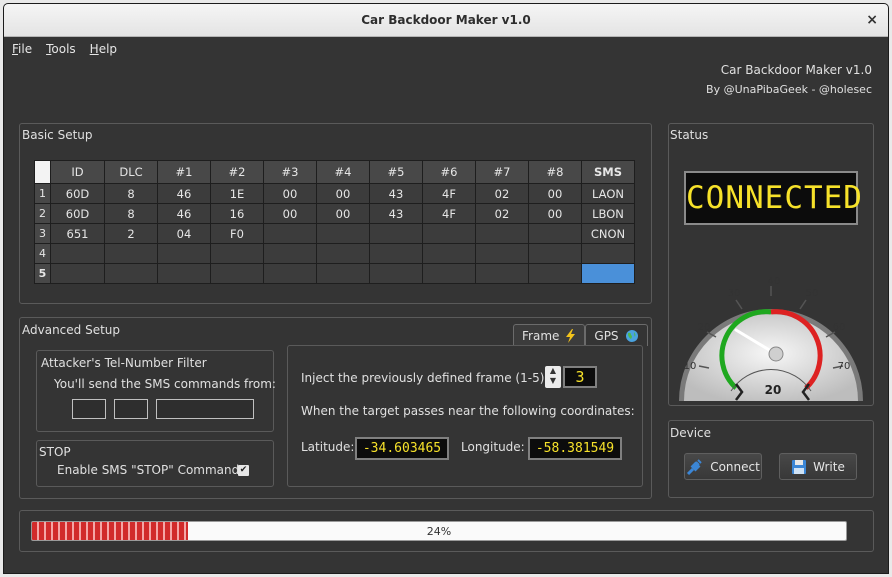 The height and width of the screenshot is (577, 892). What do you see at coordinates (608, 233) in the screenshot?
I see `table-cell: CNON` at bounding box center [608, 233].